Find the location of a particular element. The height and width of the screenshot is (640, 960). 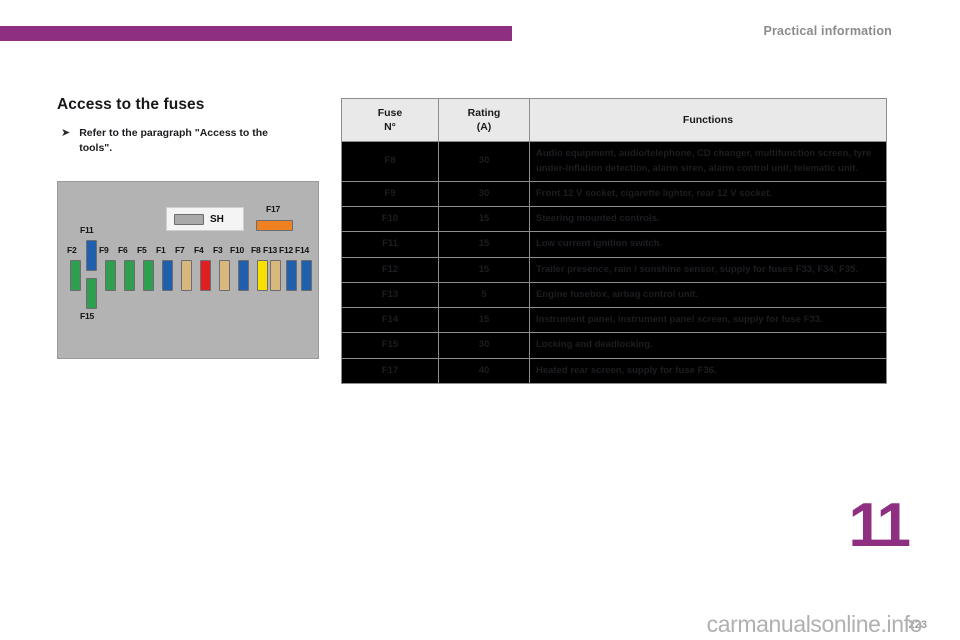

fuse-f1 is located at coordinates (167, 275).